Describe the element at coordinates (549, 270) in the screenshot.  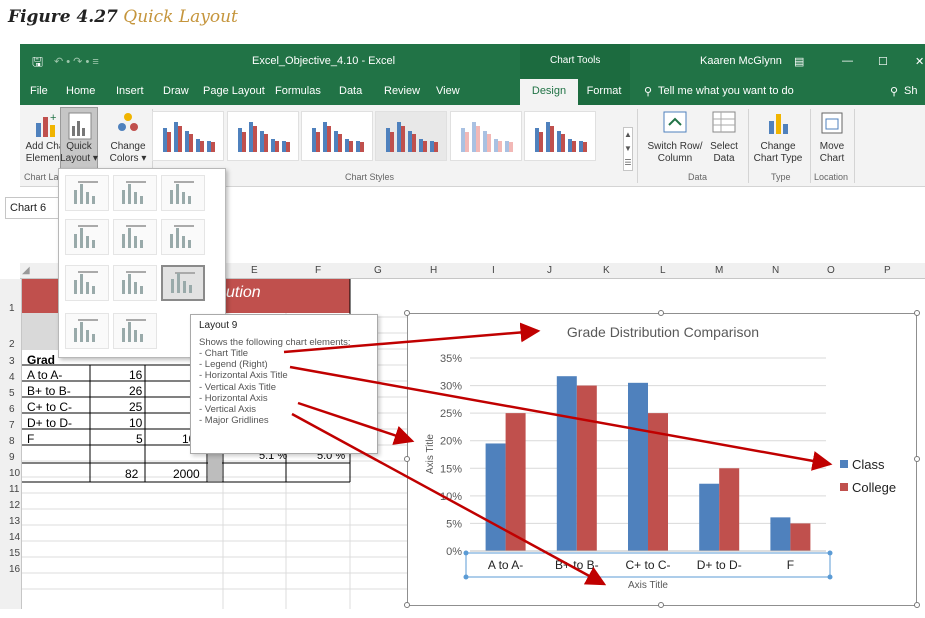
I see `column-header: J` at that location.